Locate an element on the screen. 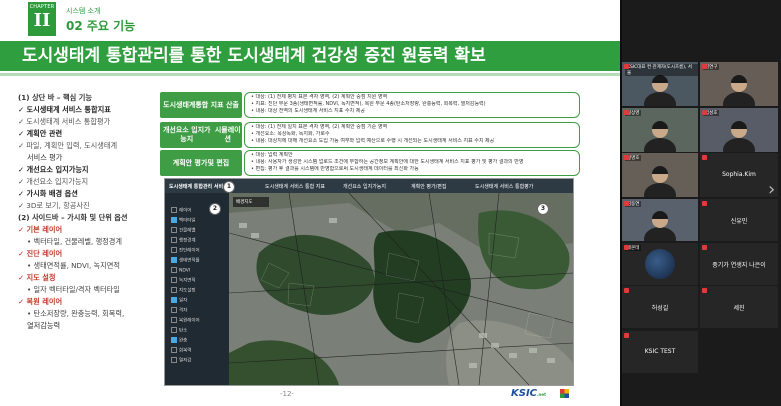 The height and width of the screenshot is (406, 781). participant-tile: 세진 is located at coordinates (739, 307).